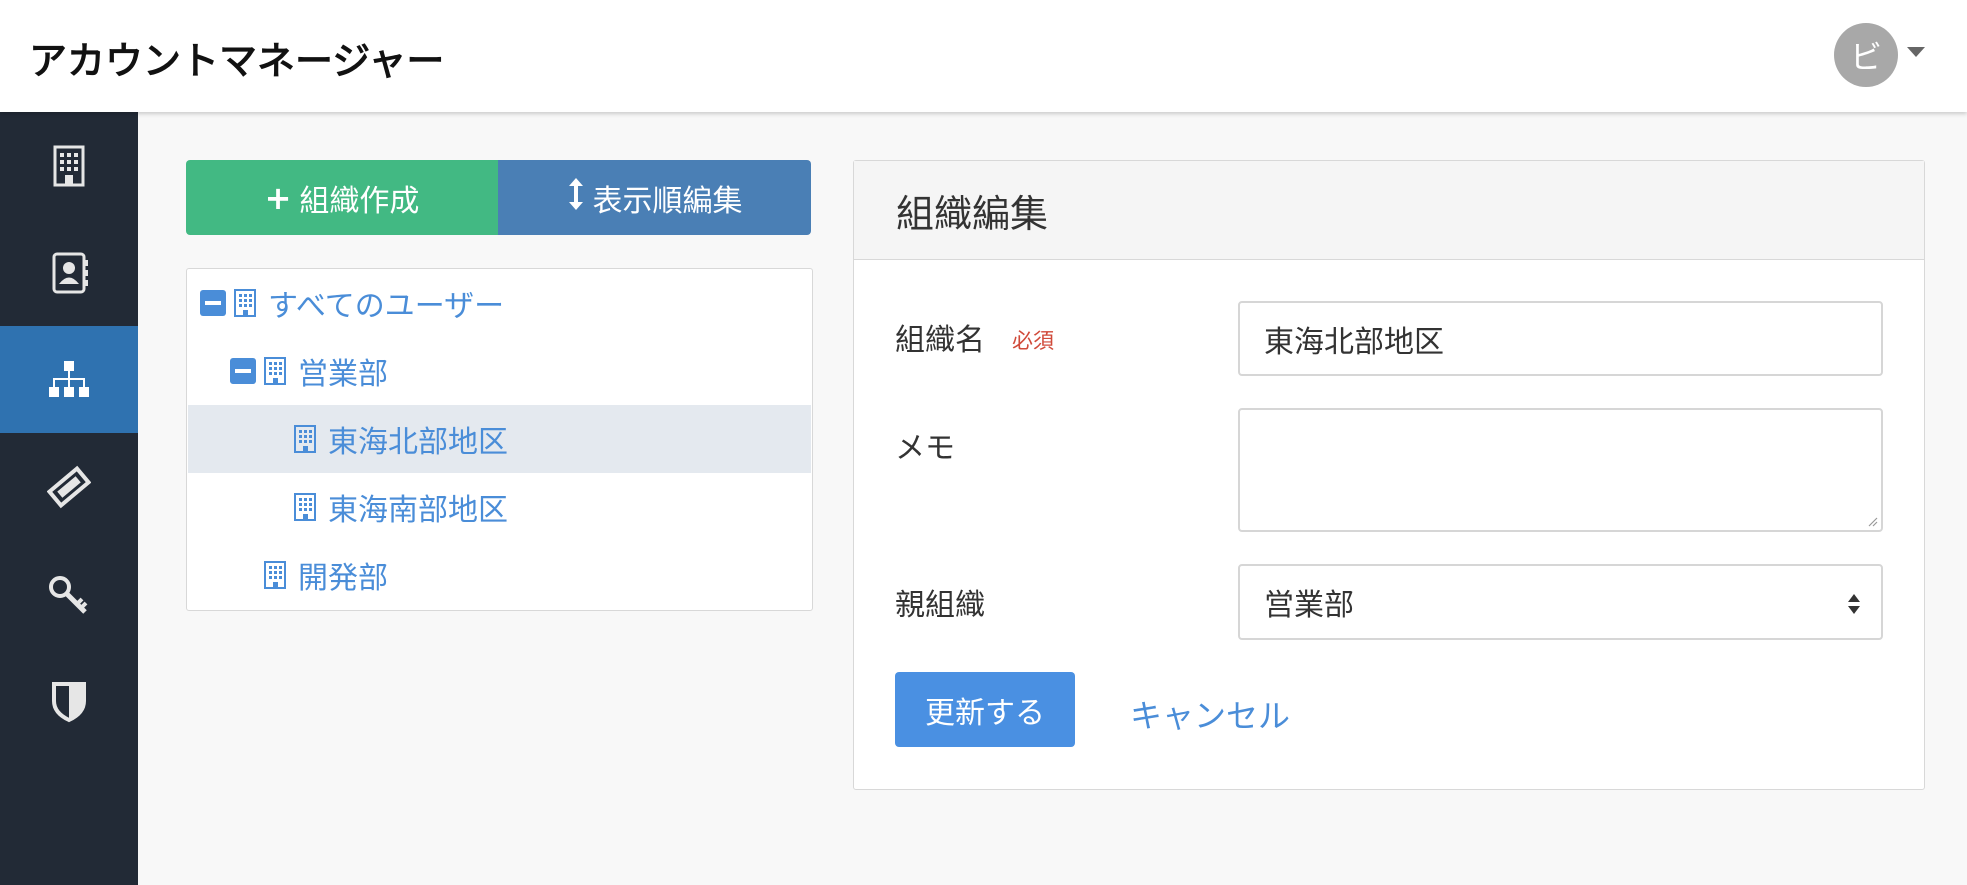 The width and height of the screenshot is (1967, 885). What do you see at coordinates (418, 442) in the screenshot?
I see `tree-node-label: 東海北部地区` at bounding box center [418, 442].